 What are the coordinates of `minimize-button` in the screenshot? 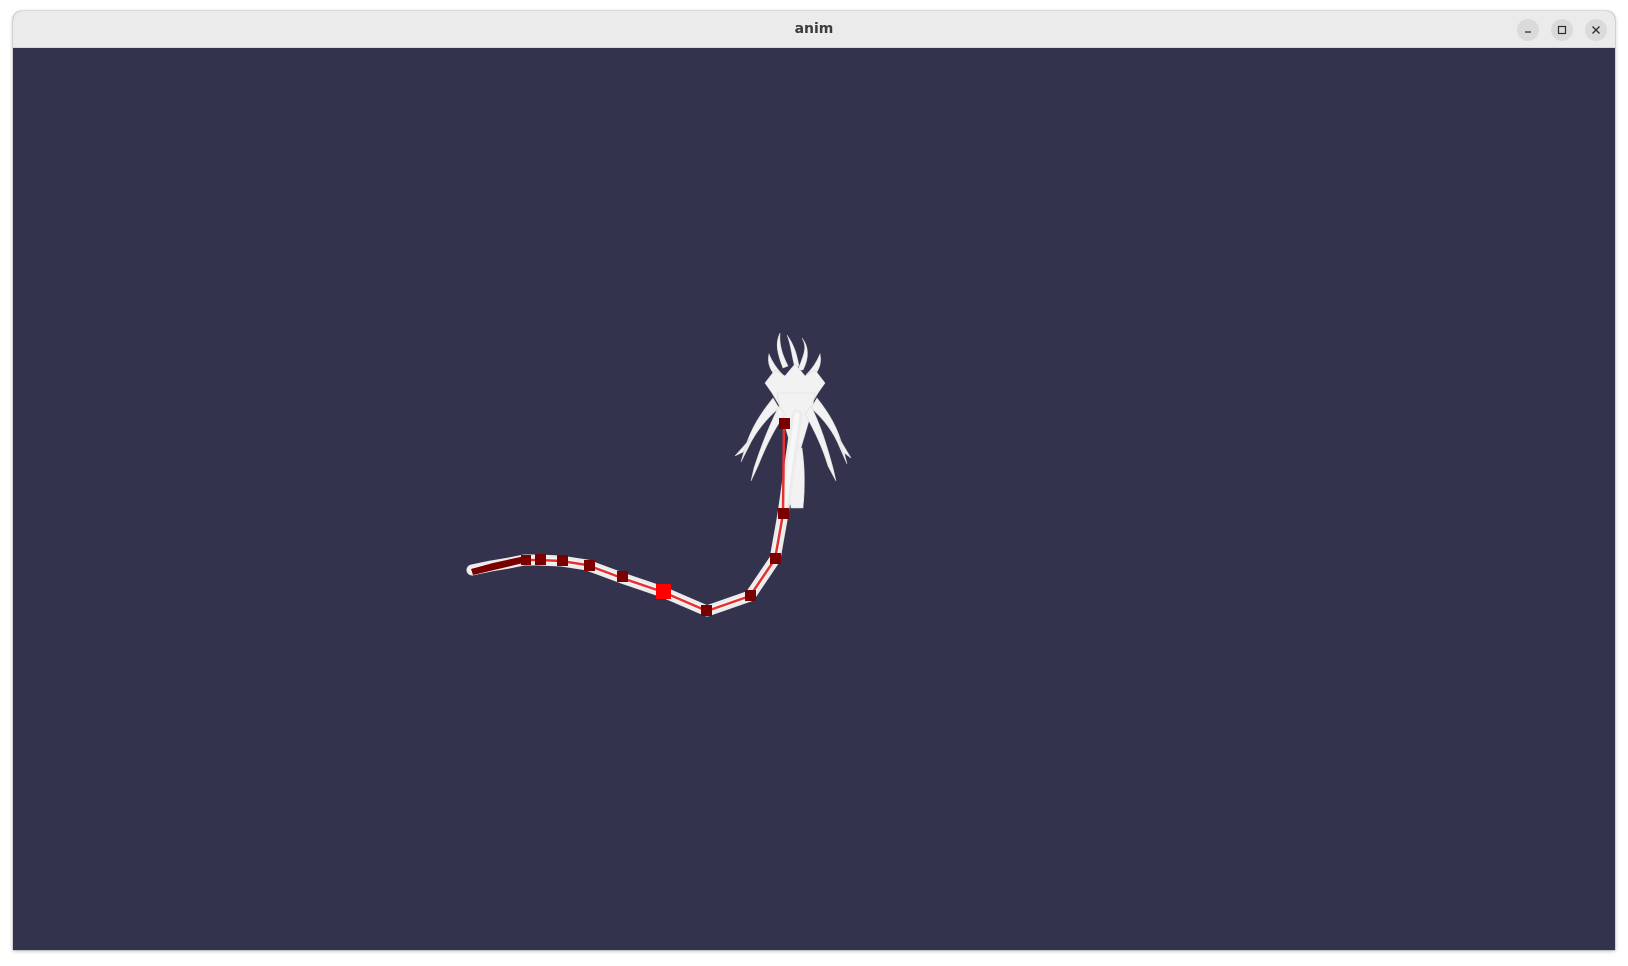 It's located at (1528, 30).